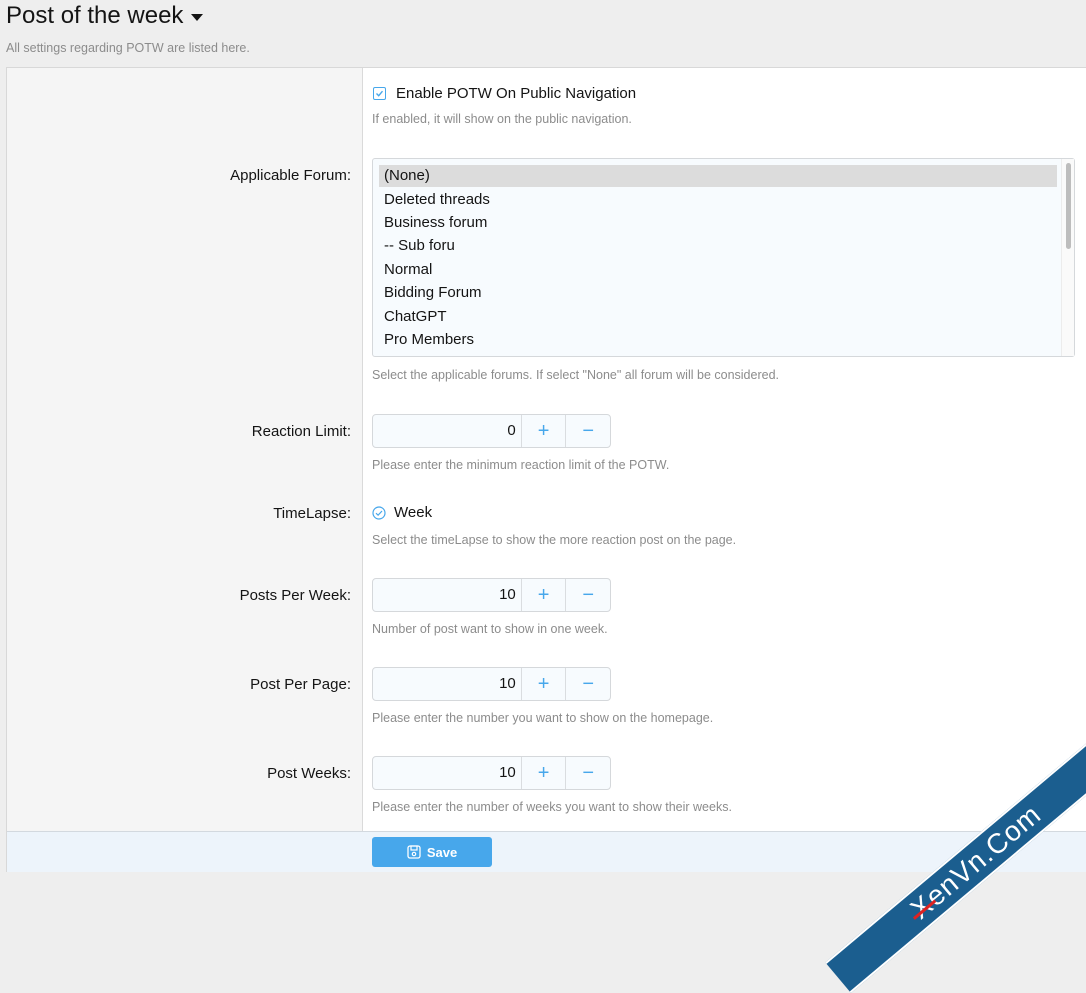 The image size is (1086, 993). I want to click on posts-per-week-decrement-button: −, so click(588, 595).